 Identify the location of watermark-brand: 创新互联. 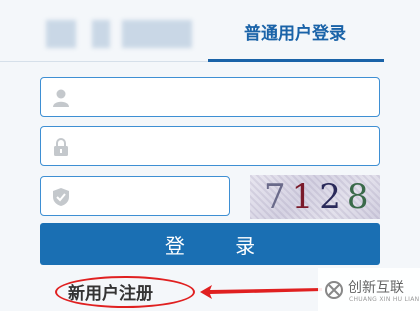
(376, 288).